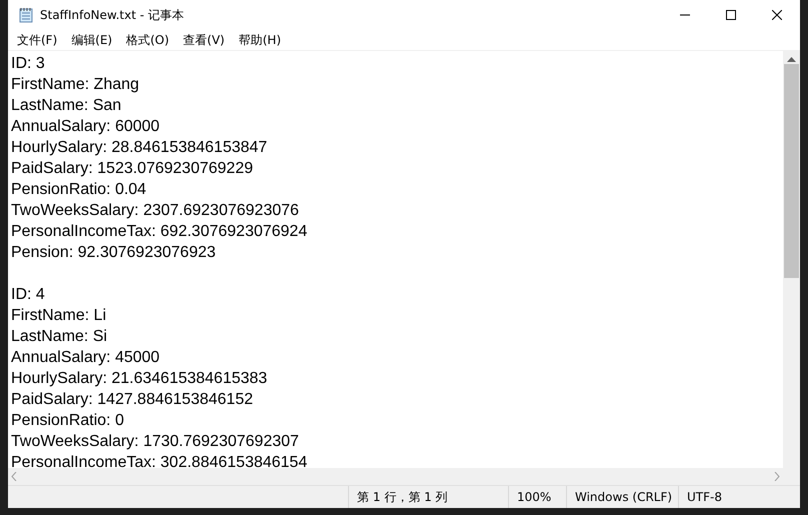 The height and width of the screenshot is (515, 808). Describe the element at coordinates (37, 40) in the screenshot. I see `menu-item: 文件(F)` at that location.